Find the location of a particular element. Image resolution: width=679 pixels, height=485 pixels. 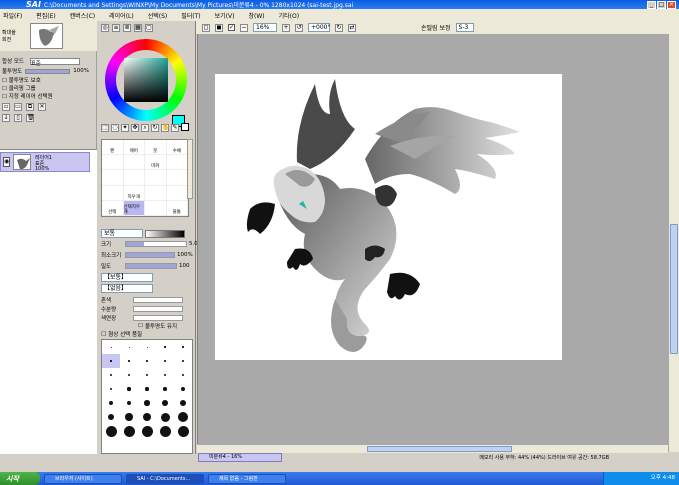

new-folder-icon: ▭ is located at coordinates (18, 107).